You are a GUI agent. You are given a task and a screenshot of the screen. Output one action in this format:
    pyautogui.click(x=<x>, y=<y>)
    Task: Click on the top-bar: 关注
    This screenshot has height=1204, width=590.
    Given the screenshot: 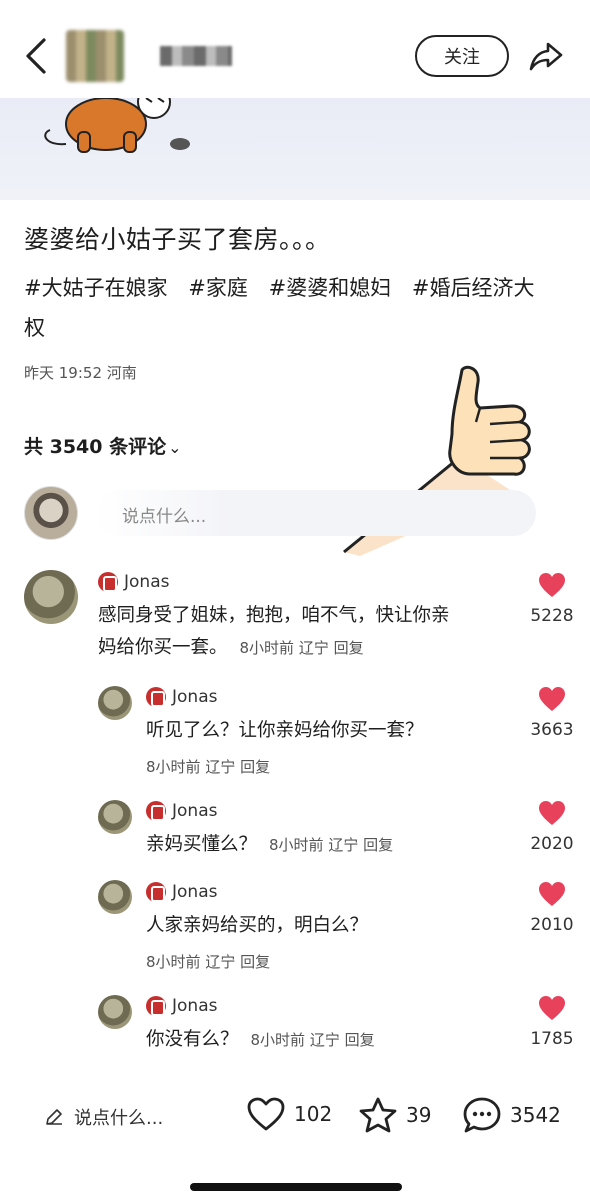 What is the action you would take?
    pyautogui.click(x=295, y=50)
    